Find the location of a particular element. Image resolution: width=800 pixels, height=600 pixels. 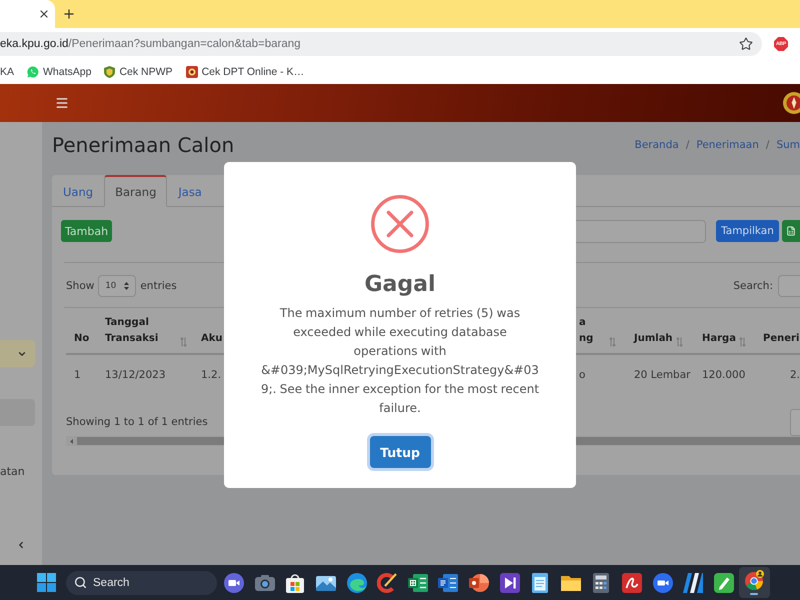

broom-arc-icon is located at coordinates (387, 582).